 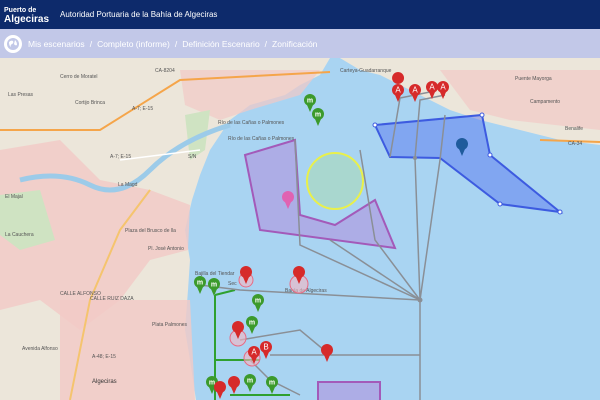 What do you see at coordinates (128, 185) in the screenshot?
I see `map-label: La Magd` at bounding box center [128, 185].